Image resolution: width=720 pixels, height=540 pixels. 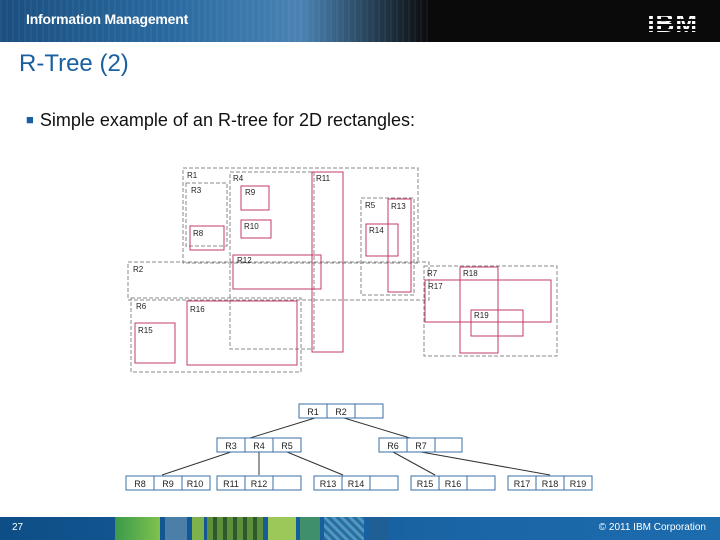 What do you see at coordinates (425, 484) in the screenshot?
I see `tree-entry: R15` at bounding box center [425, 484].